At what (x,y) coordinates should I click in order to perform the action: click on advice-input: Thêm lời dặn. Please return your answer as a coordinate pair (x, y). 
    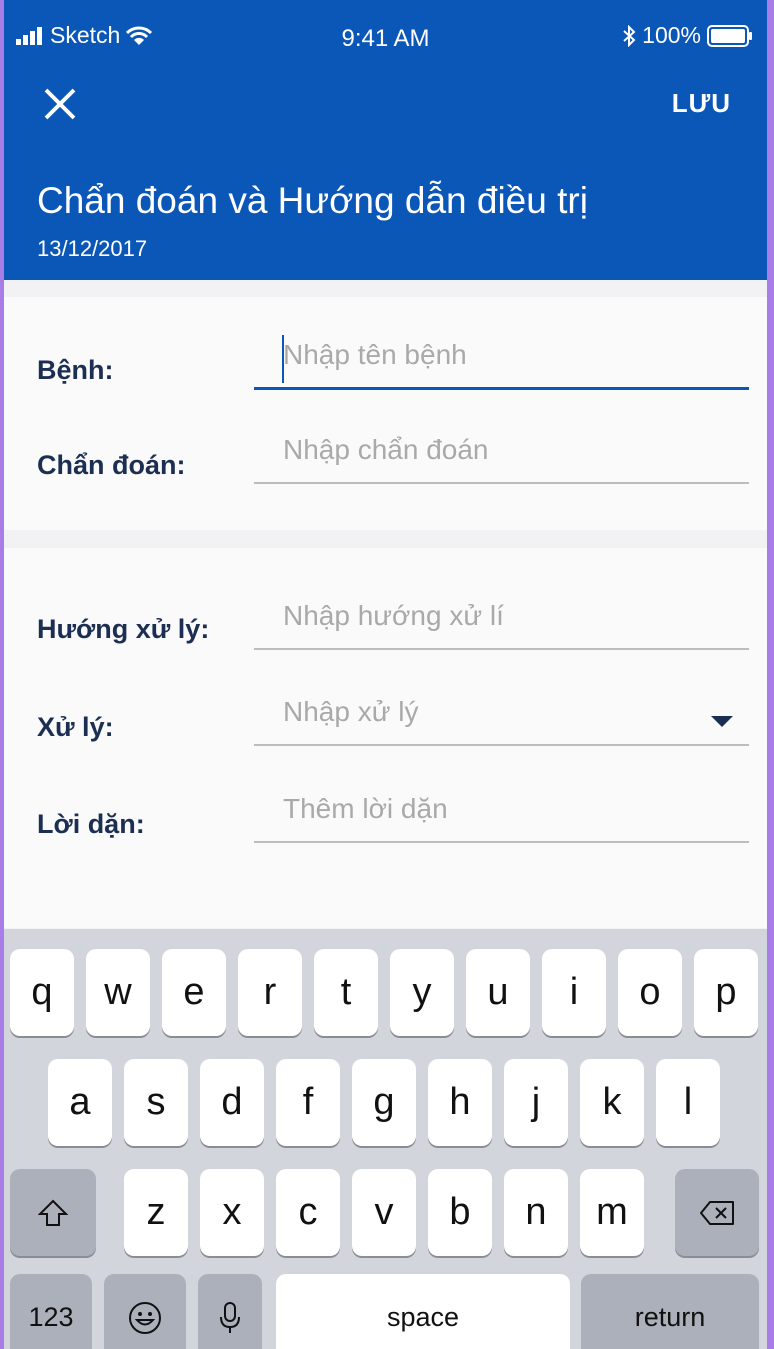
    Looking at the image, I should click on (501, 815).